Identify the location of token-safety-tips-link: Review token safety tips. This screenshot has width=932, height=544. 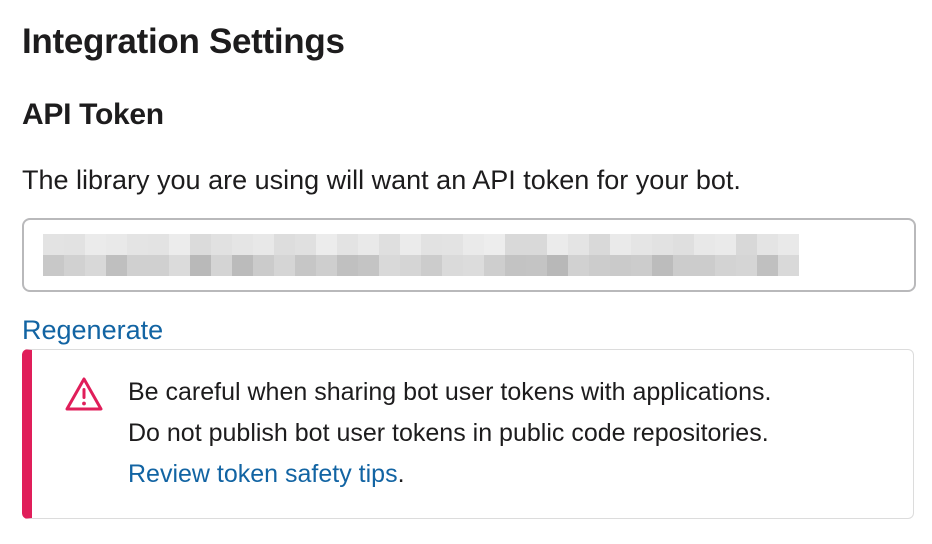
(263, 474).